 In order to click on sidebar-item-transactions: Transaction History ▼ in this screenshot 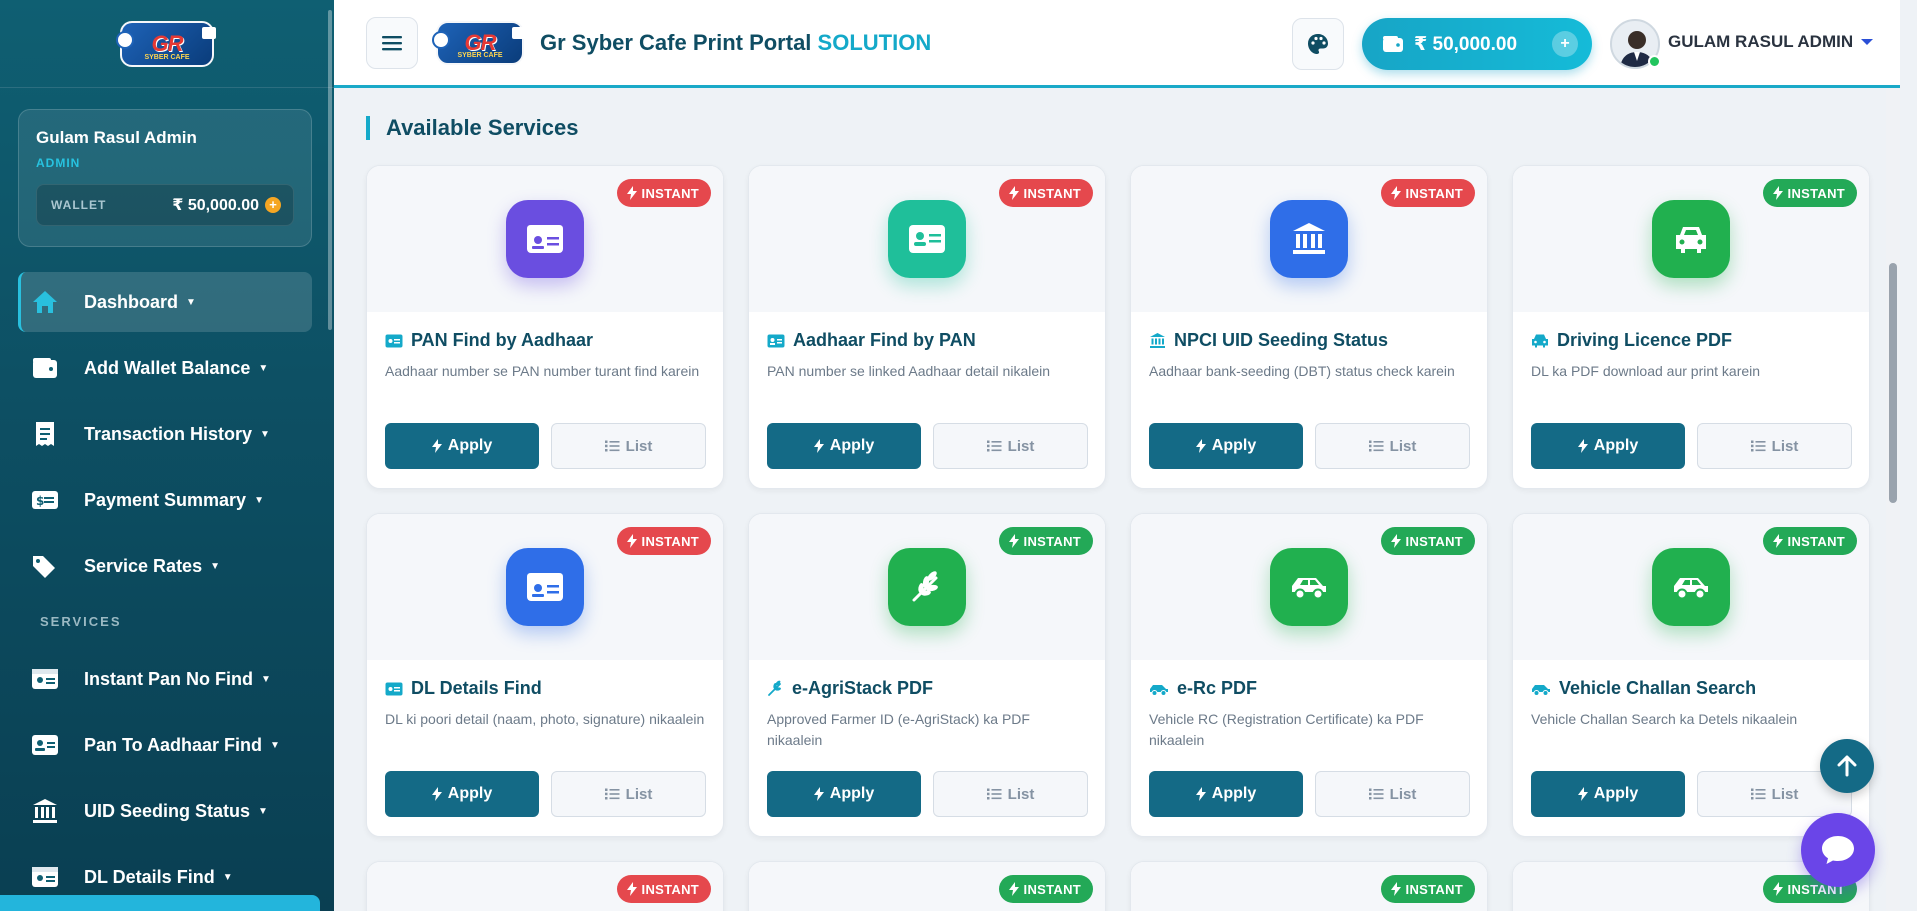, I will do `click(165, 434)`.